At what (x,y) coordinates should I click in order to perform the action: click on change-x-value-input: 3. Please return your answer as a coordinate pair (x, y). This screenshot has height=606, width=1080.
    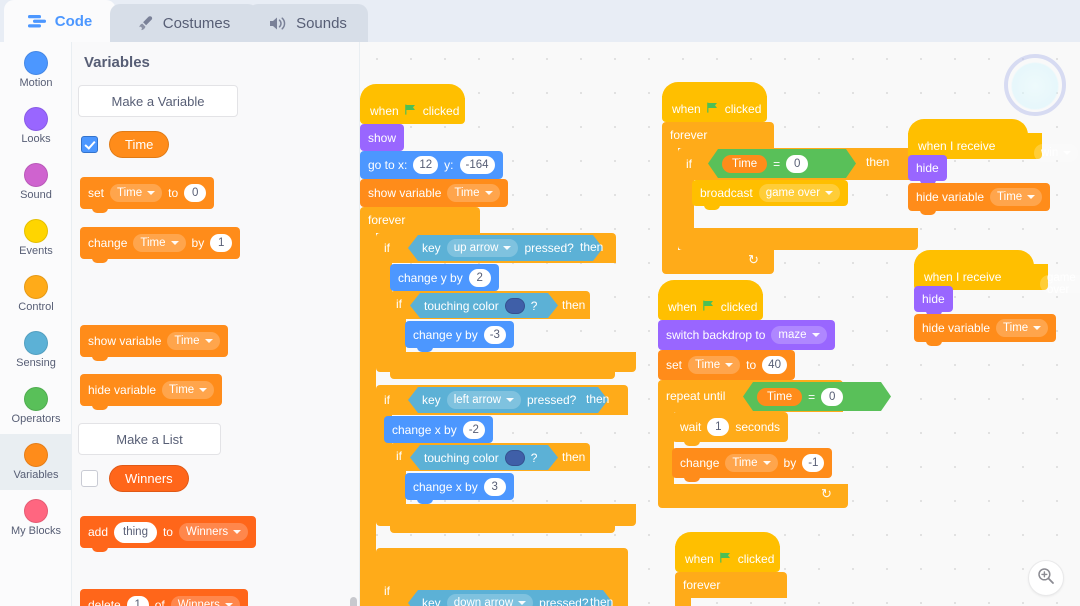
    Looking at the image, I should click on (494, 486).